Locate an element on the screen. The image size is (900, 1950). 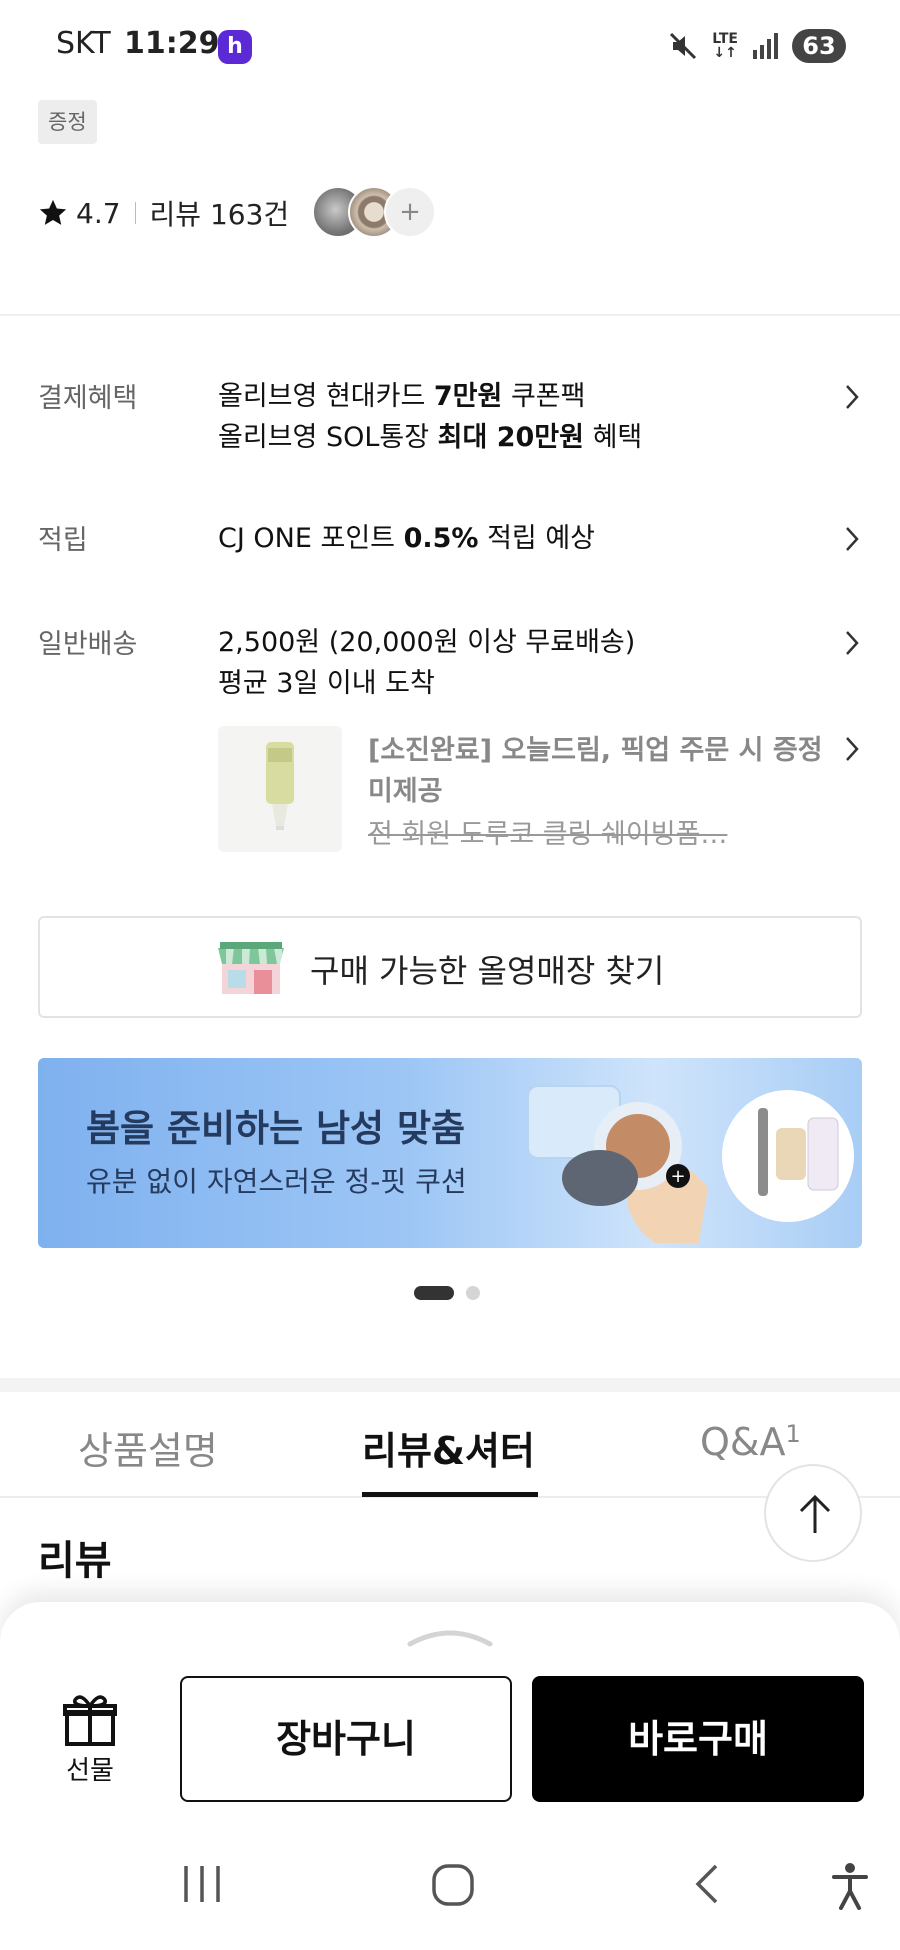
pagination-dot-active is located at coordinates (434, 1293).